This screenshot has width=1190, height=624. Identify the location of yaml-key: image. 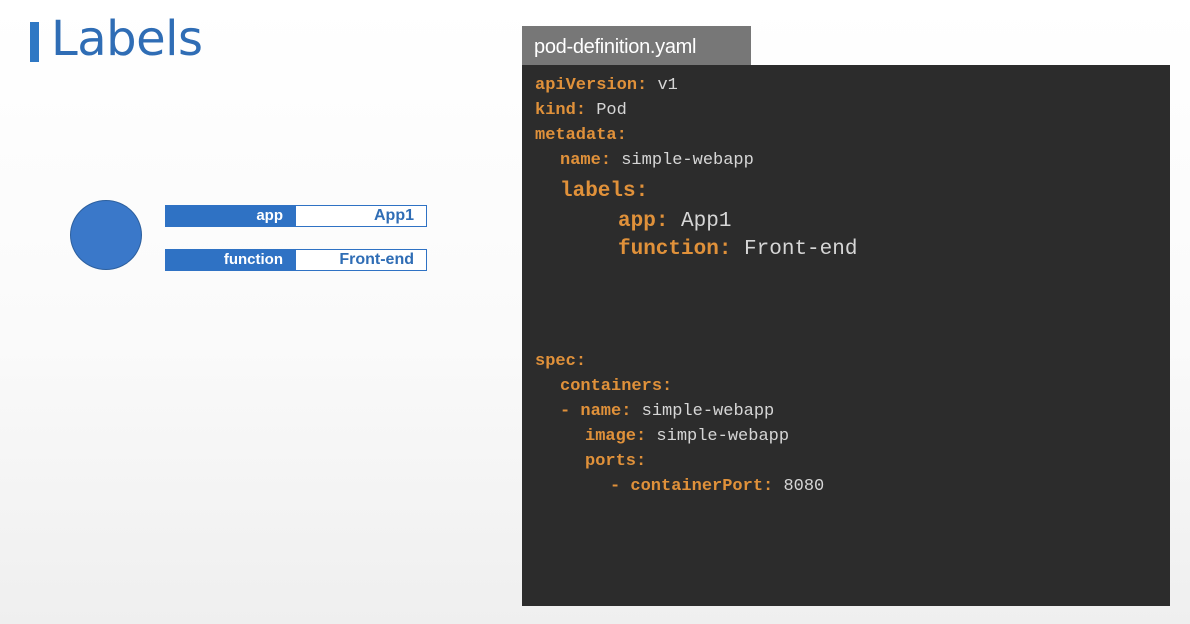
(611, 436).